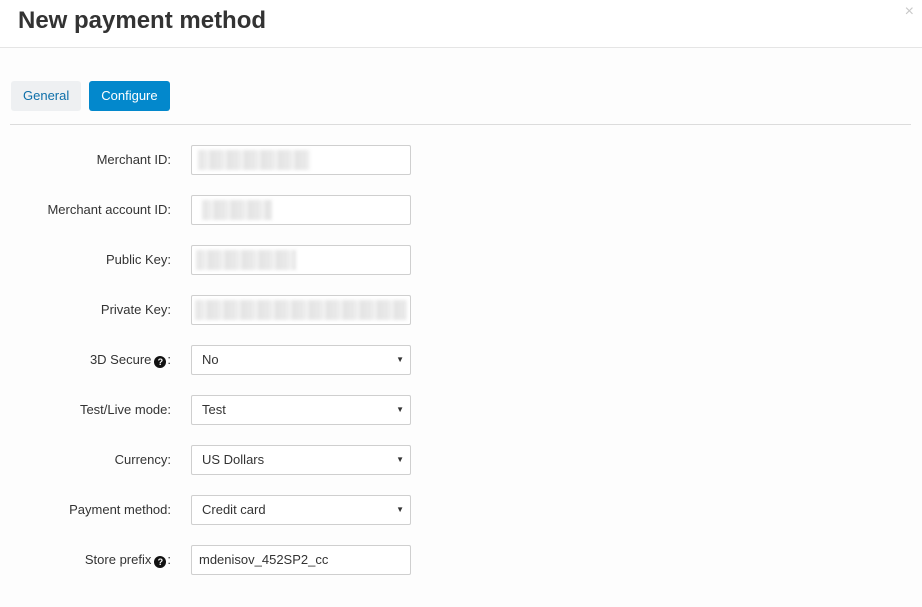  Describe the element at coordinates (461, 270) in the screenshot. I see `public-key-row: Public Key:` at that location.